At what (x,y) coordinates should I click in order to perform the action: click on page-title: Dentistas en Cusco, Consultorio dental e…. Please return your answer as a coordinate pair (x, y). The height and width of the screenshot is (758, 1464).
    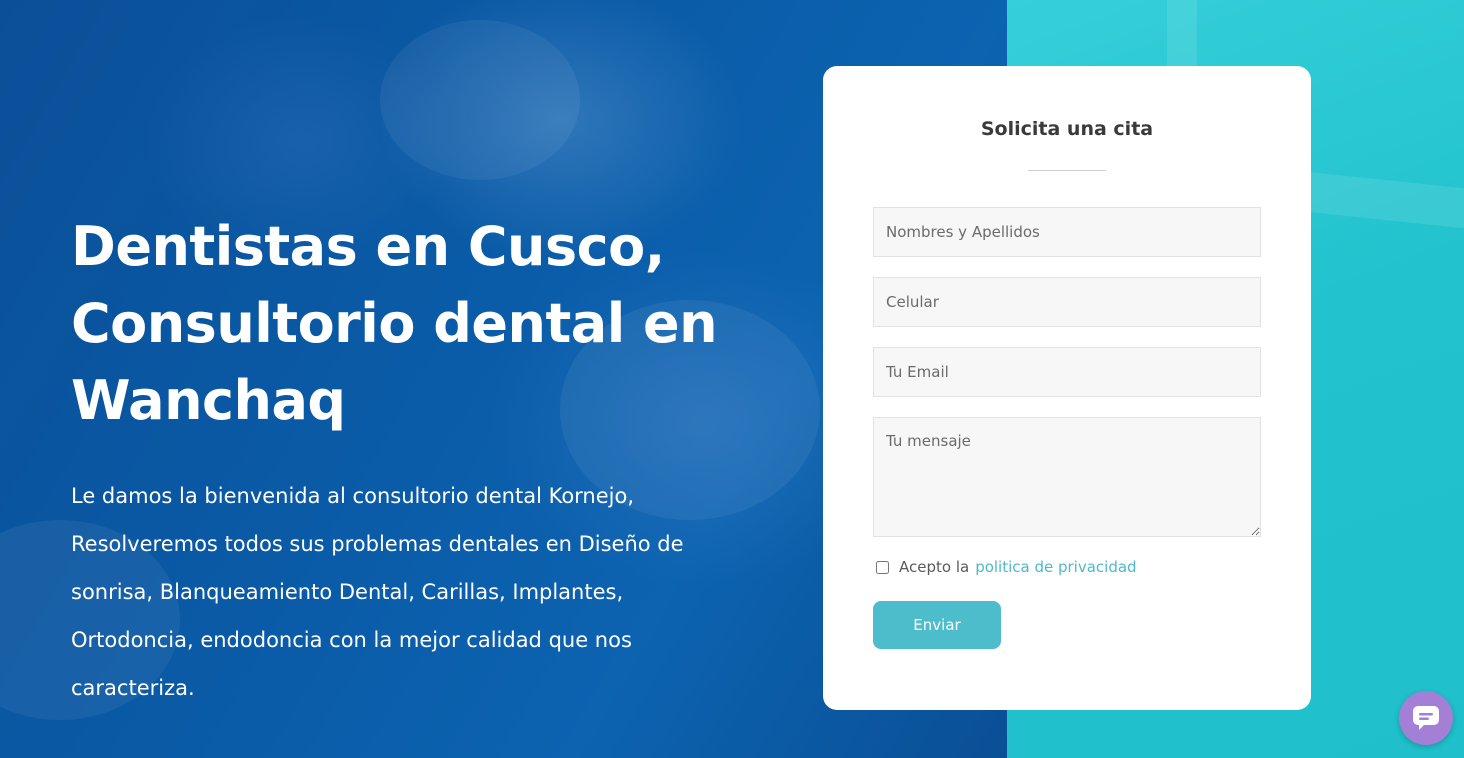
    Looking at the image, I should click on (394, 323).